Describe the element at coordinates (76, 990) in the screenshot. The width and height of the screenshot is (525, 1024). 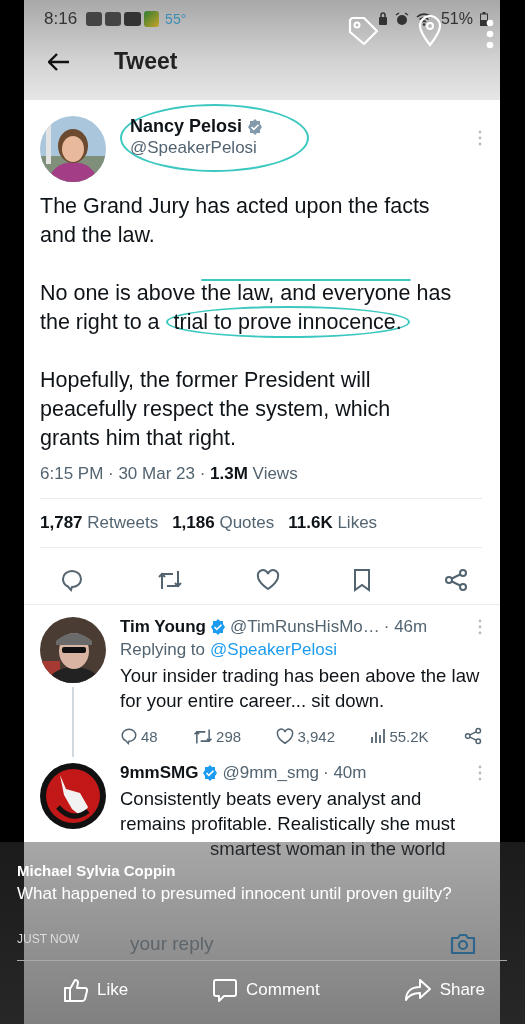
I see `thumbs-up-icon` at that location.